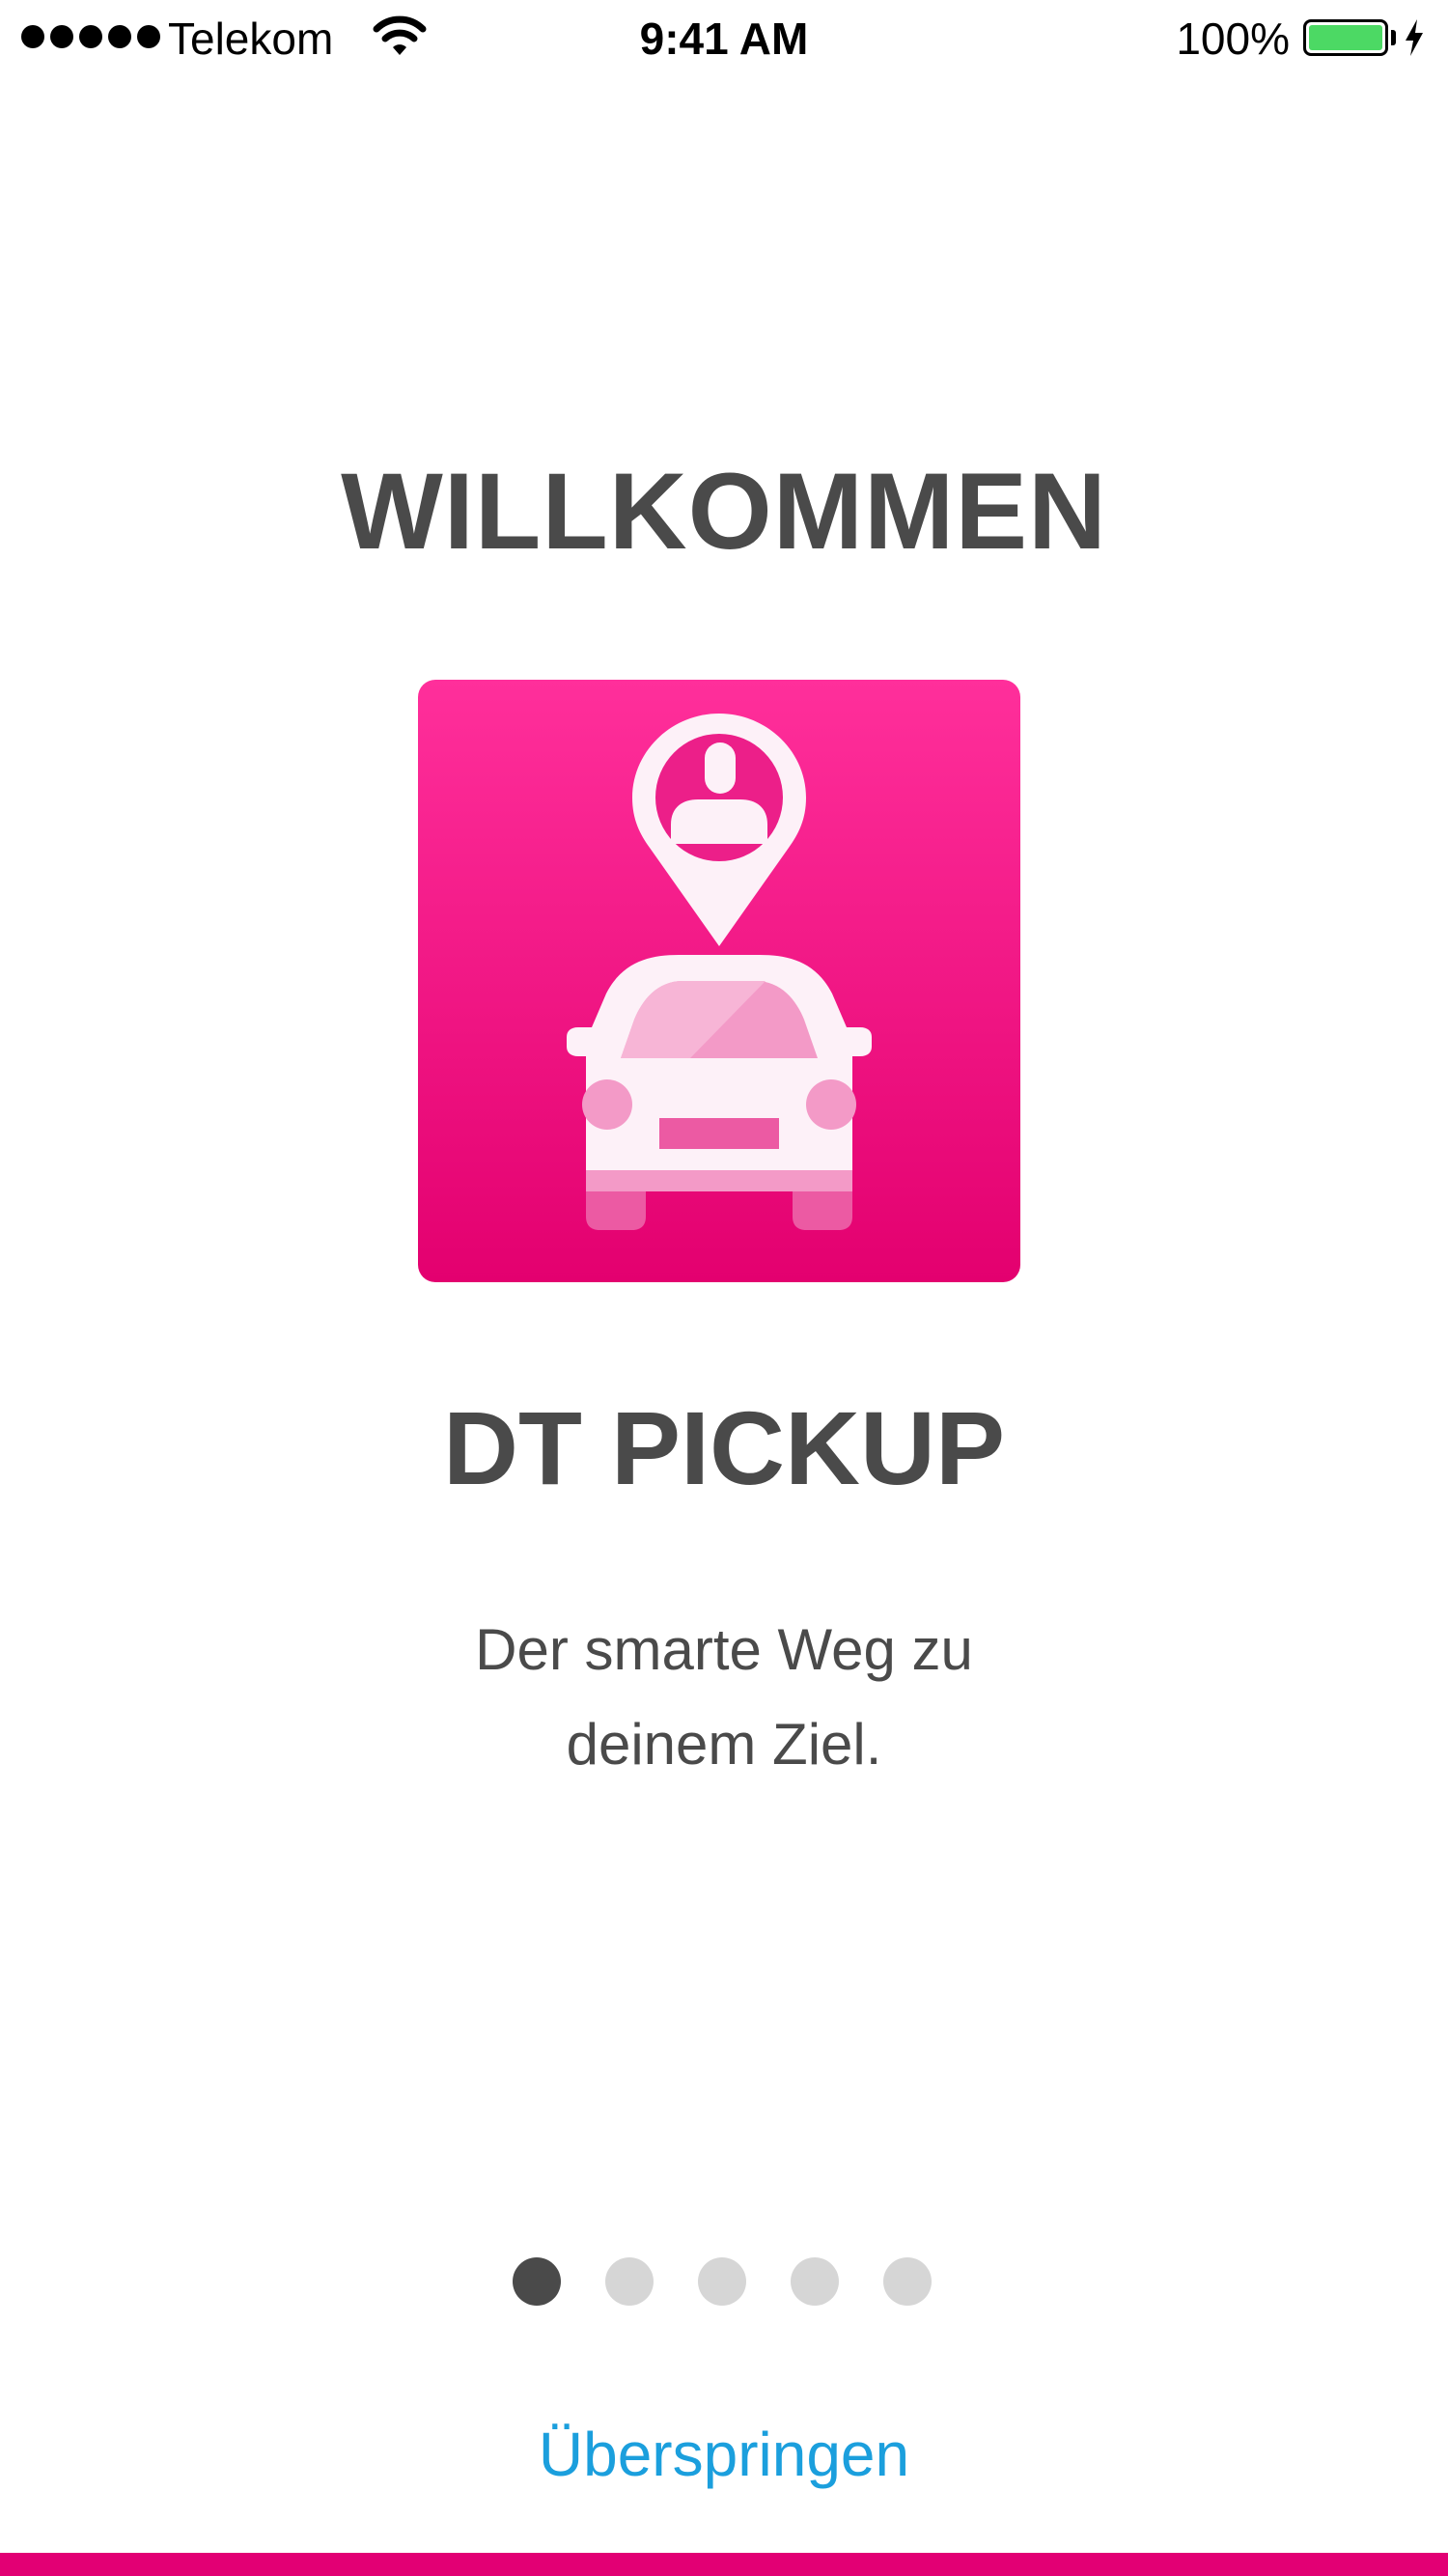 The width and height of the screenshot is (1448, 2576). What do you see at coordinates (724, 1745) in the screenshot?
I see `tagline-line-2: deinem Ziel.` at bounding box center [724, 1745].